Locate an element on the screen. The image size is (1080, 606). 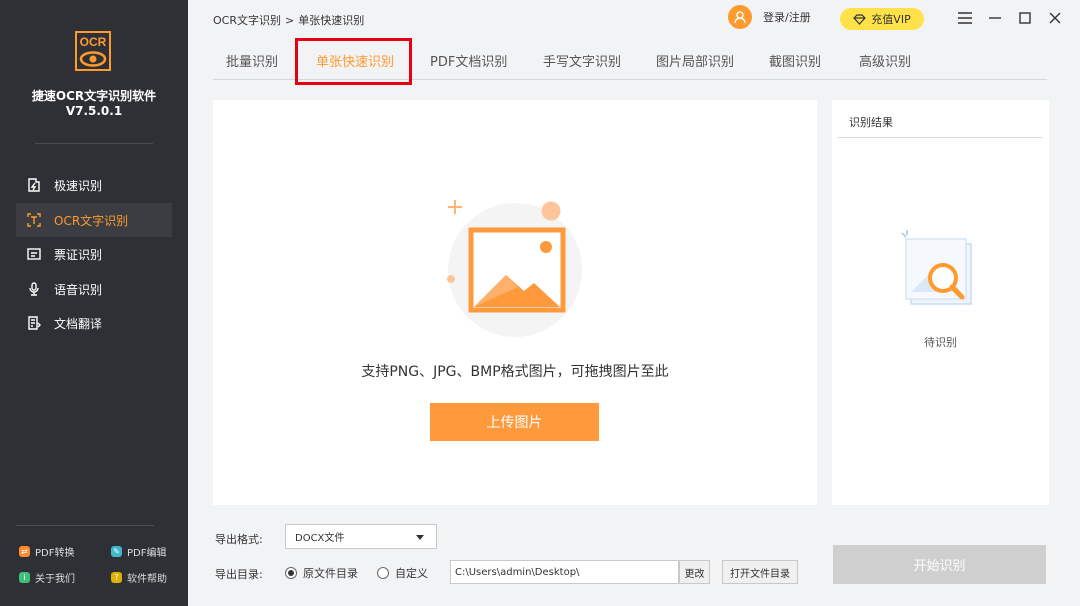
result-panel: 识别结果 待识别 is located at coordinates (940, 302).